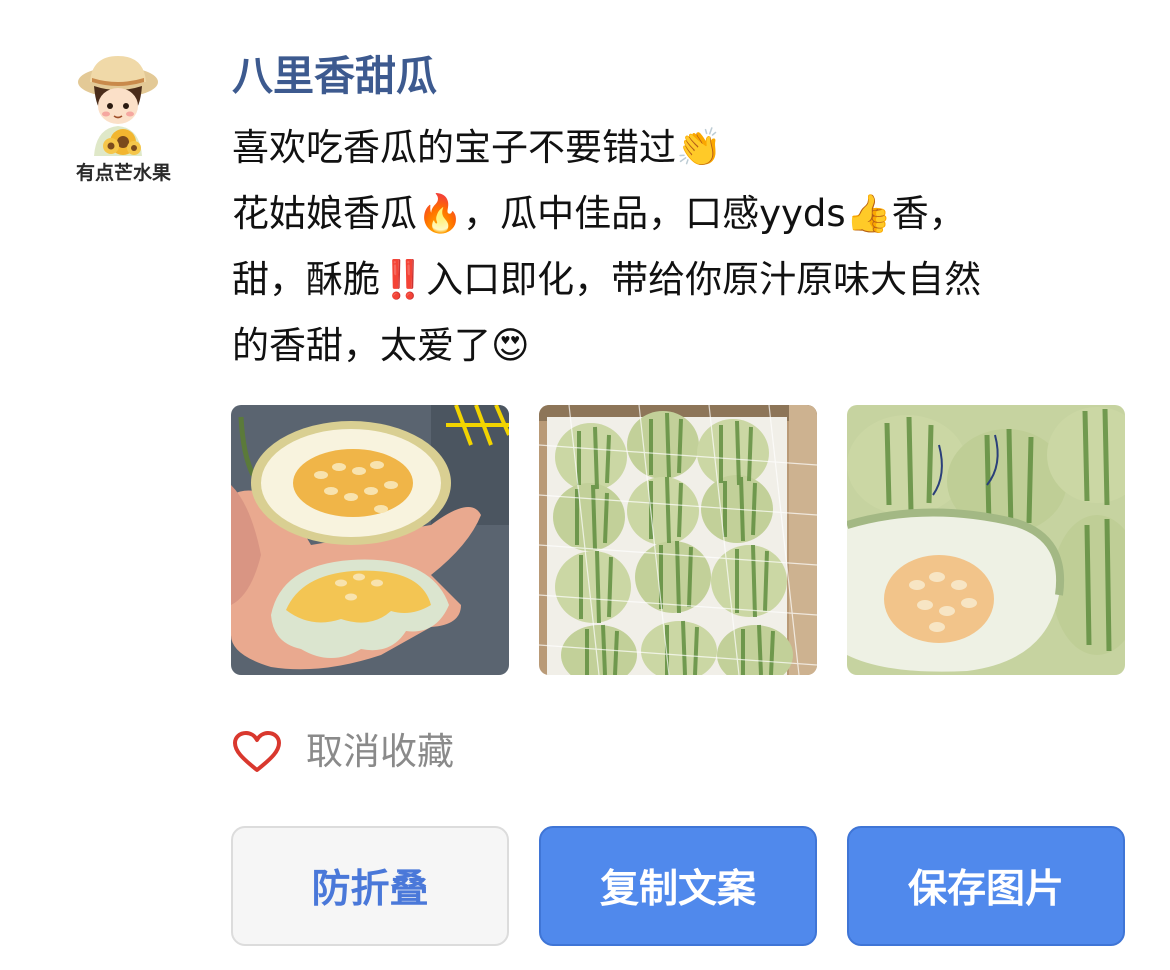 The width and height of the screenshot is (1170, 970). What do you see at coordinates (477, 147) in the screenshot?
I see `post-line: 喜欢吃香瓜的宝子不要错过👏` at bounding box center [477, 147].